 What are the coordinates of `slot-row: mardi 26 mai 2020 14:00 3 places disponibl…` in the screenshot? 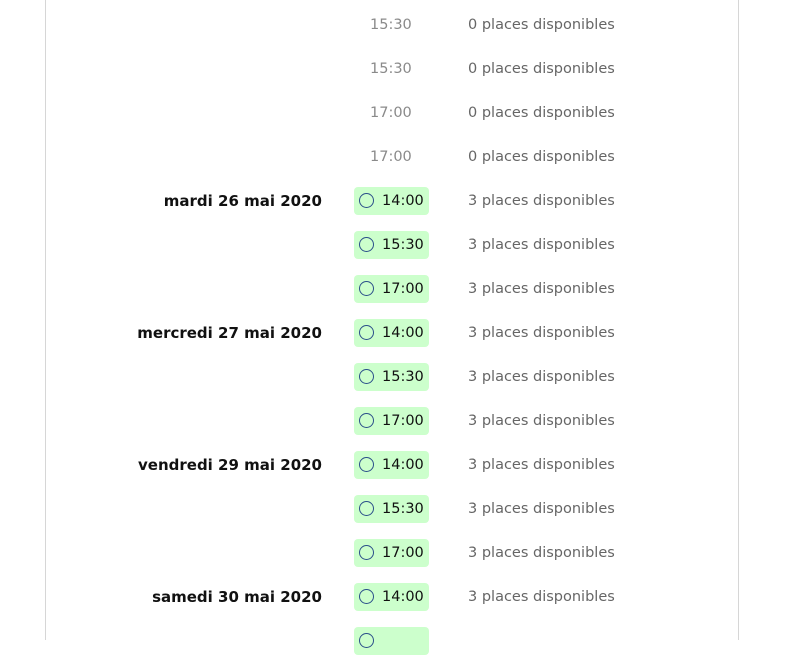 It's located at (393, 201).